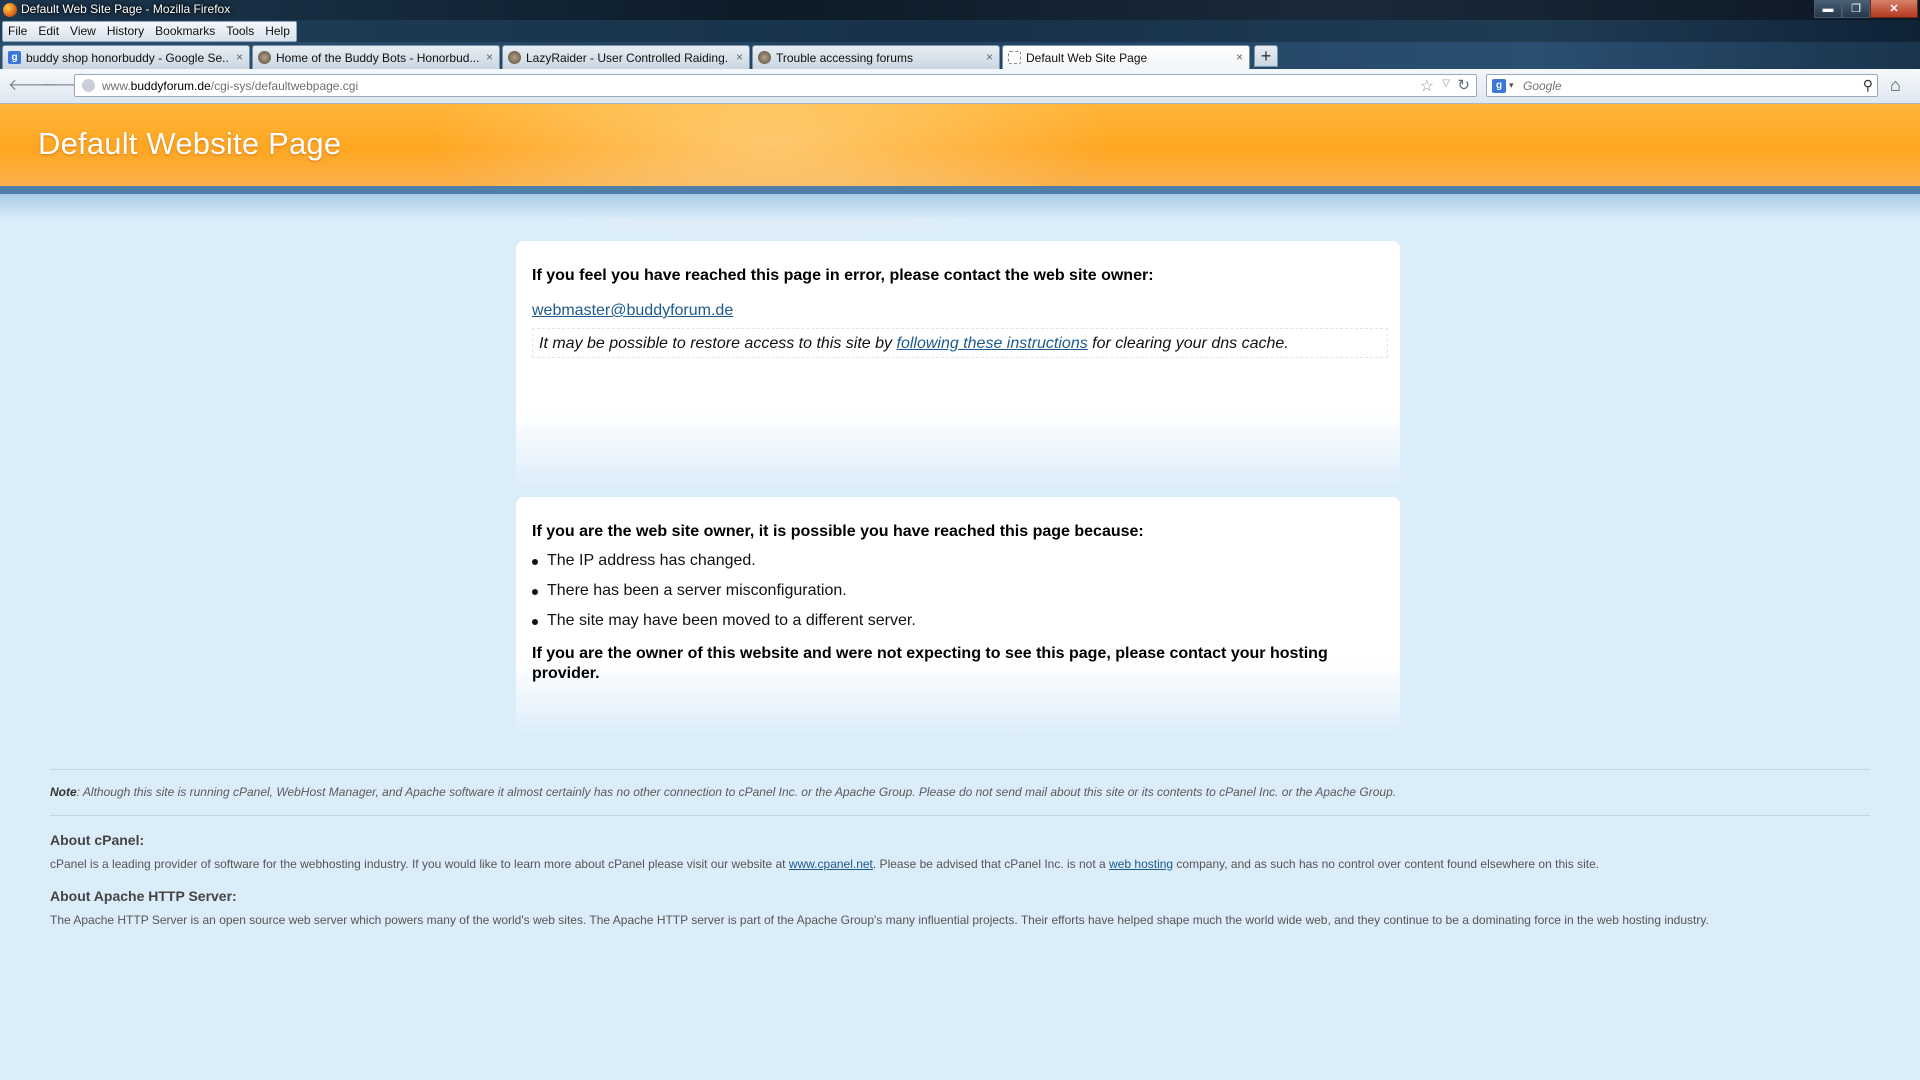 This screenshot has height=1080, width=1920. What do you see at coordinates (1087, 58) in the screenshot?
I see `tab-label: Default Web Site Page` at bounding box center [1087, 58].